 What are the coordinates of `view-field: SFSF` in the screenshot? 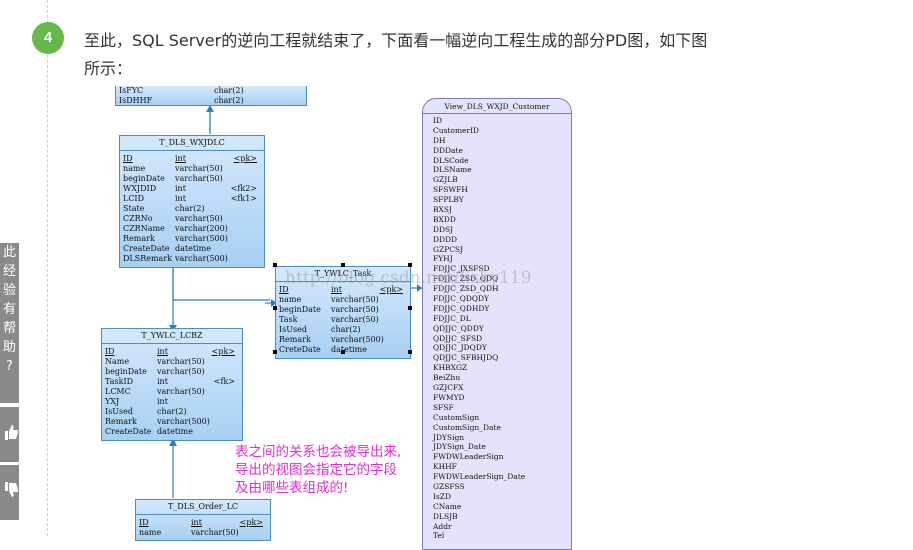 It's located at (443, 407).